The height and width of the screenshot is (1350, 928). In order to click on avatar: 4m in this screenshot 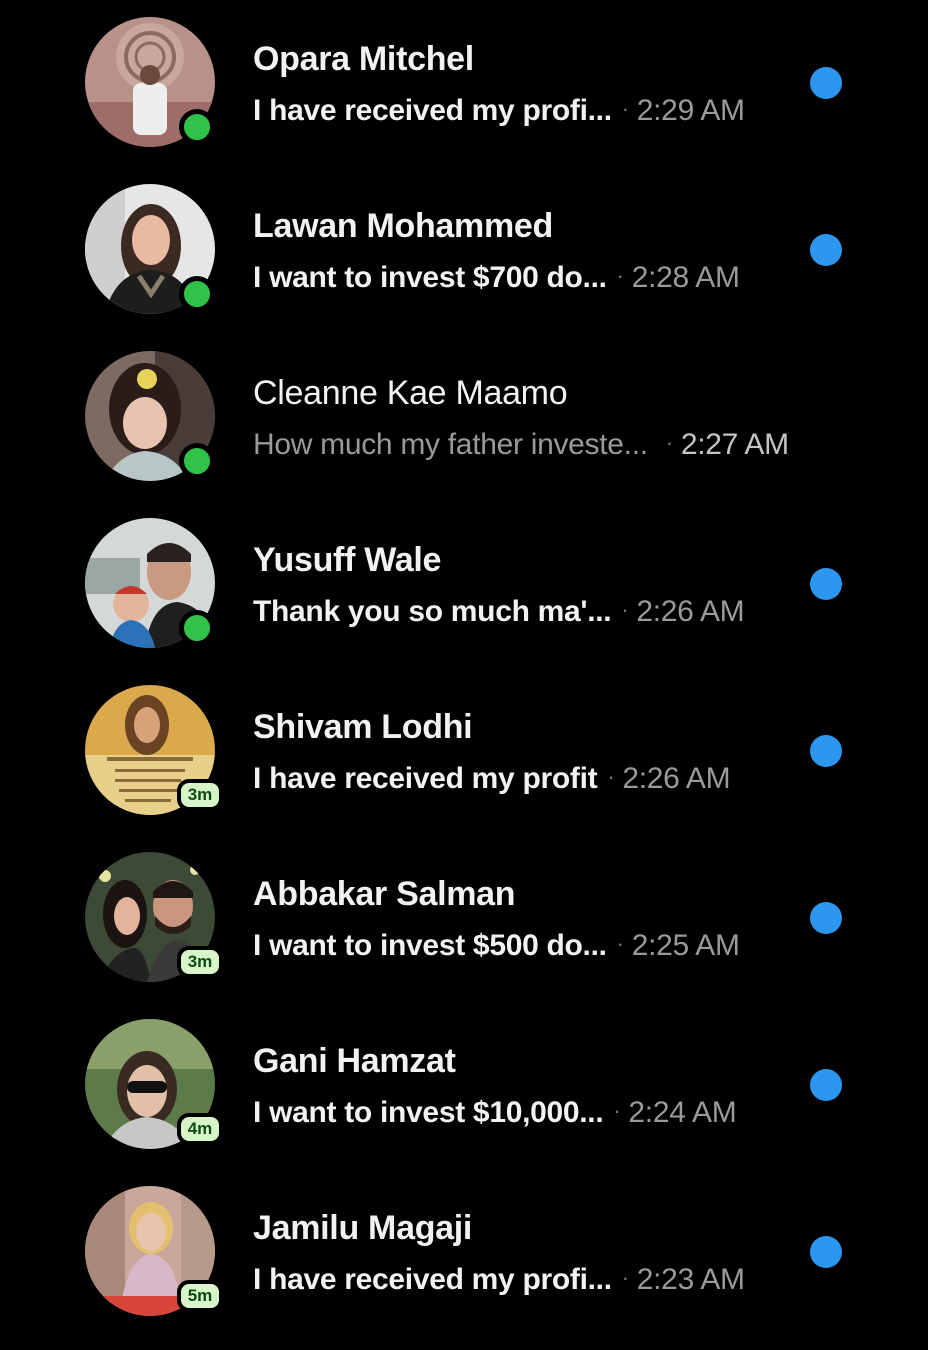, I will do `click(154, 1084)`.